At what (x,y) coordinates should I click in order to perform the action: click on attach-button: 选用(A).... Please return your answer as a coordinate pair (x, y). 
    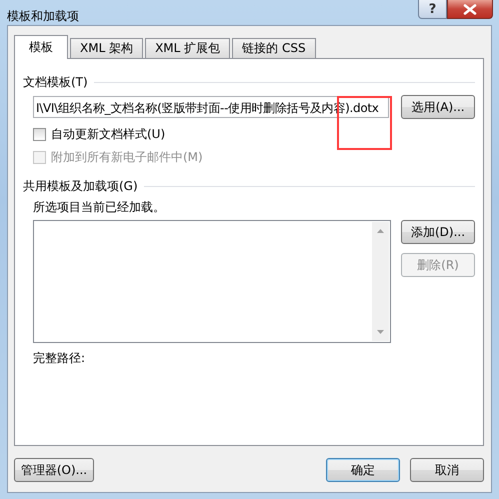
    Looking at the image, I should click on (438, 107).